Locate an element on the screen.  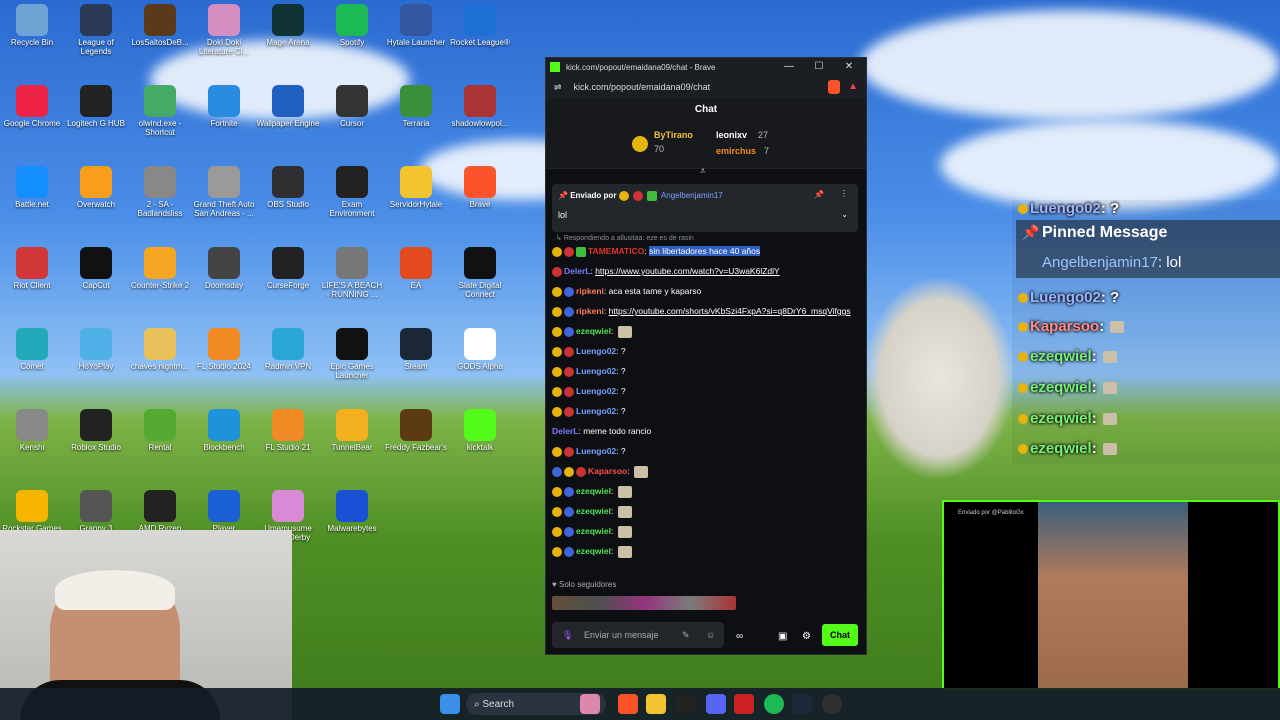
desktop-icon: 2 - SA - Badlandsliss is located at coordinates (160, 192).